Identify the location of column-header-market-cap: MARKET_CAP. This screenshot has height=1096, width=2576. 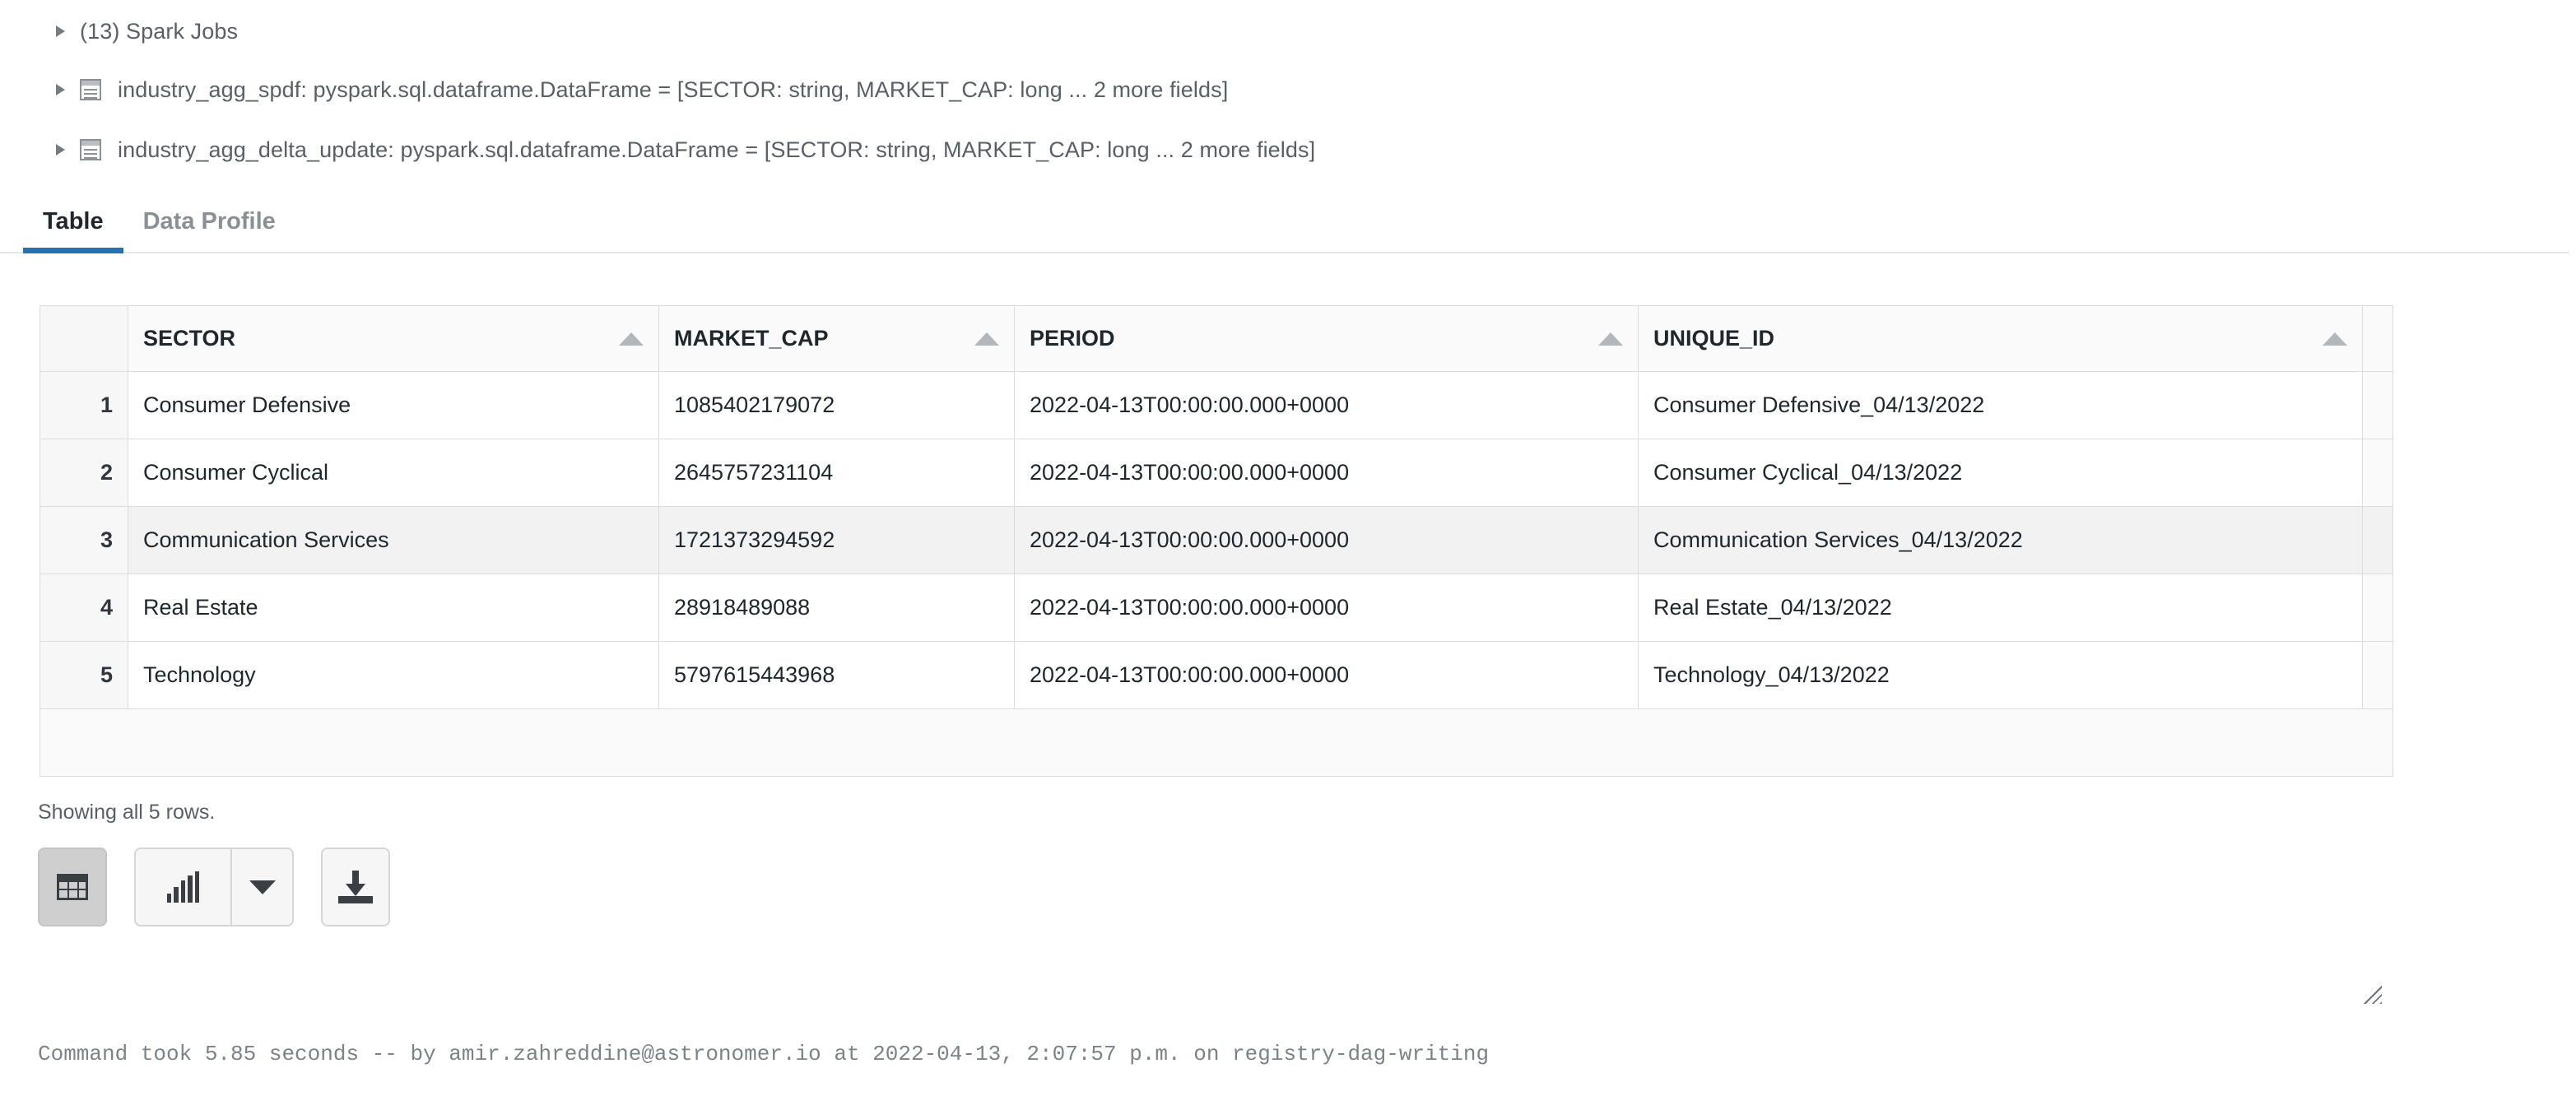
(836, 338).